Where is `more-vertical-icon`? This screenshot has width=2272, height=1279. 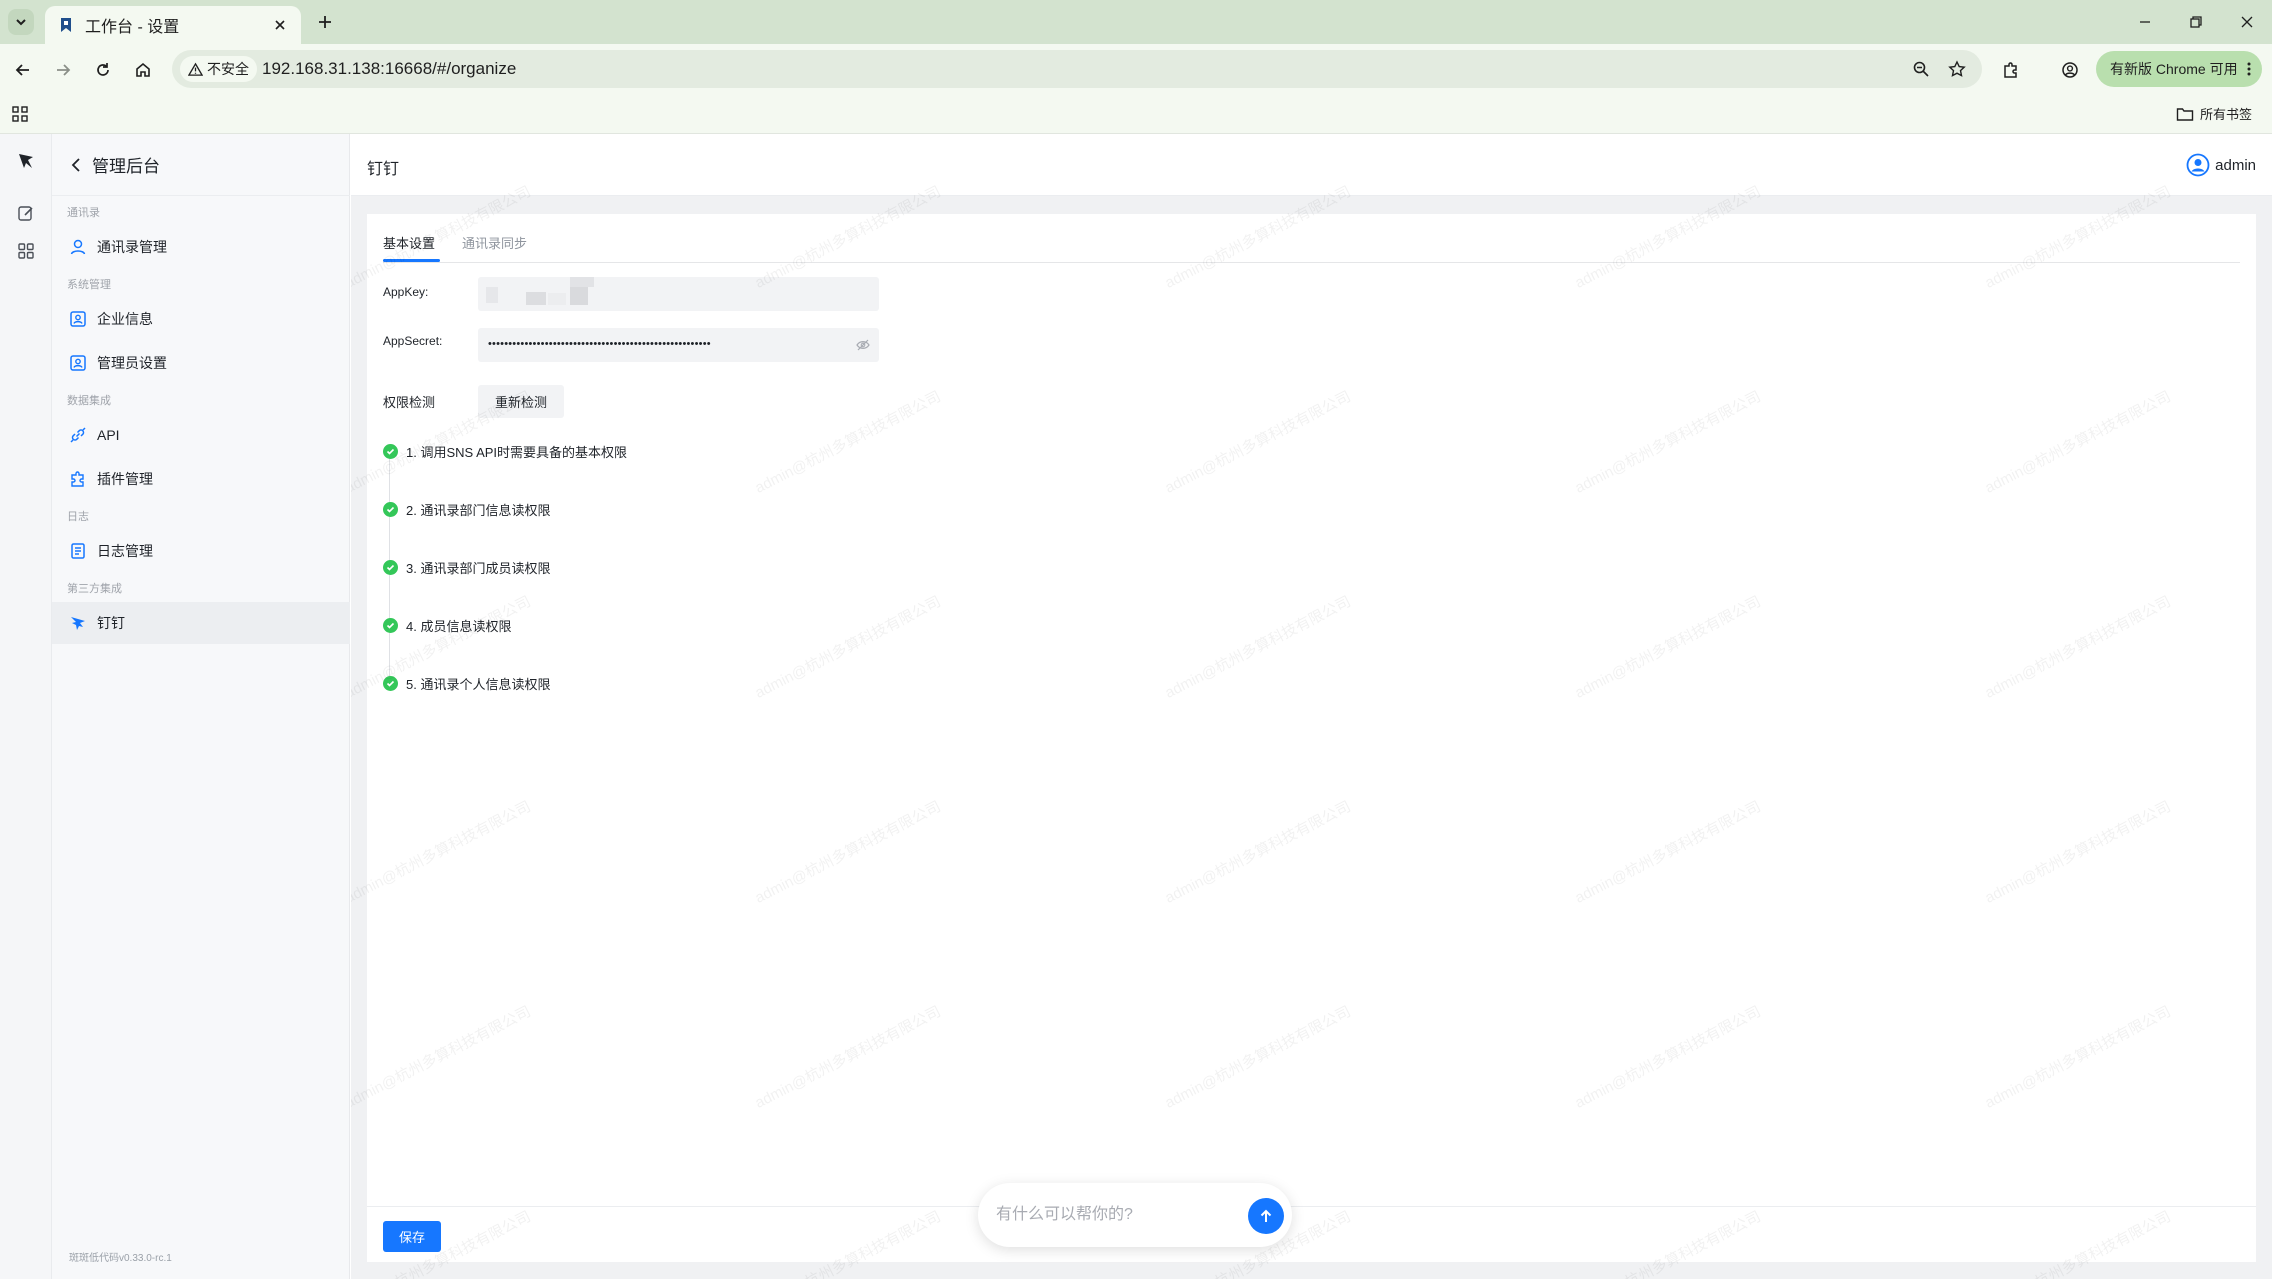
more-vertical-icon is located at coordinates (2249, 69).